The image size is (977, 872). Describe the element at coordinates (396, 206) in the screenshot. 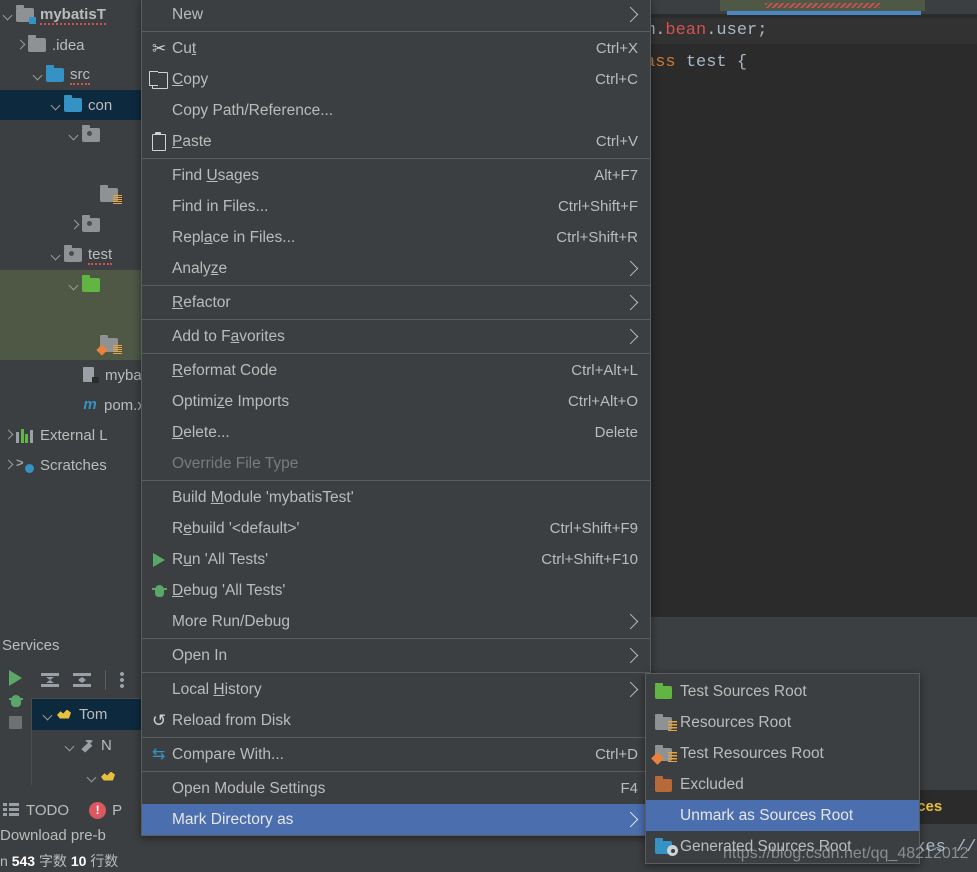

I see `menu-item-find-in-files: Find in Files... Ctrl+Shift+F` at that location.